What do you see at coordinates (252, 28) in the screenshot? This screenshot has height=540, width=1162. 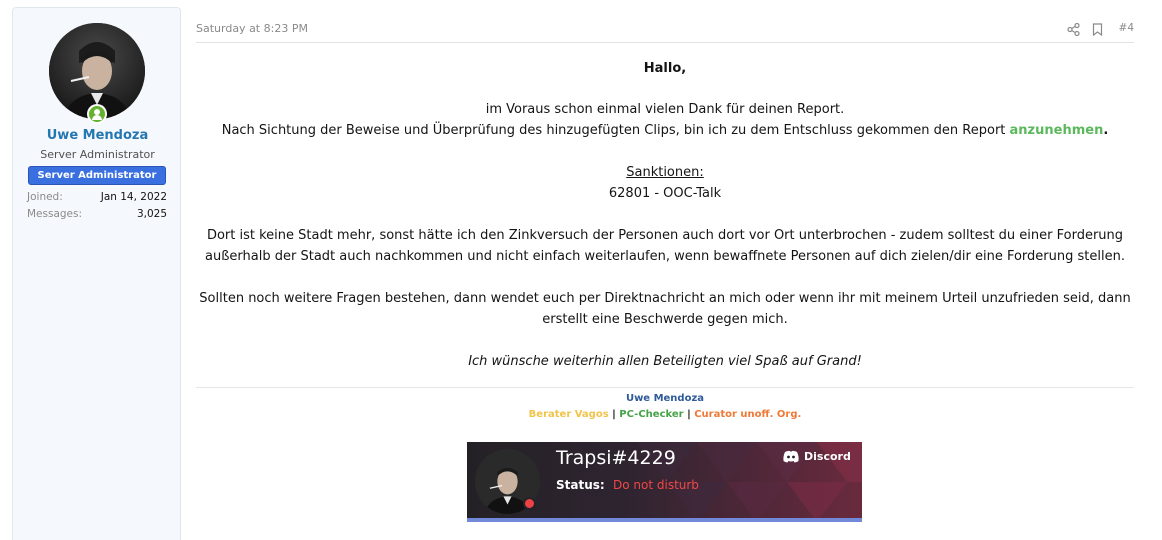 I see `post-date-link: Saturday at 8:23 PM` at bounding box center [252, 28].